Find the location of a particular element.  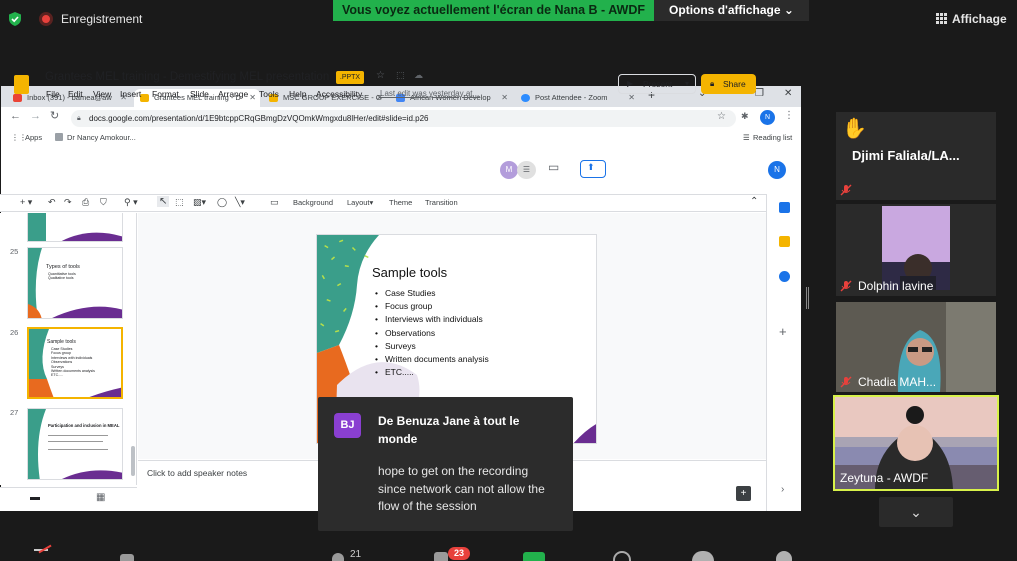

menu-file: File is located at coordinates (53, 94).